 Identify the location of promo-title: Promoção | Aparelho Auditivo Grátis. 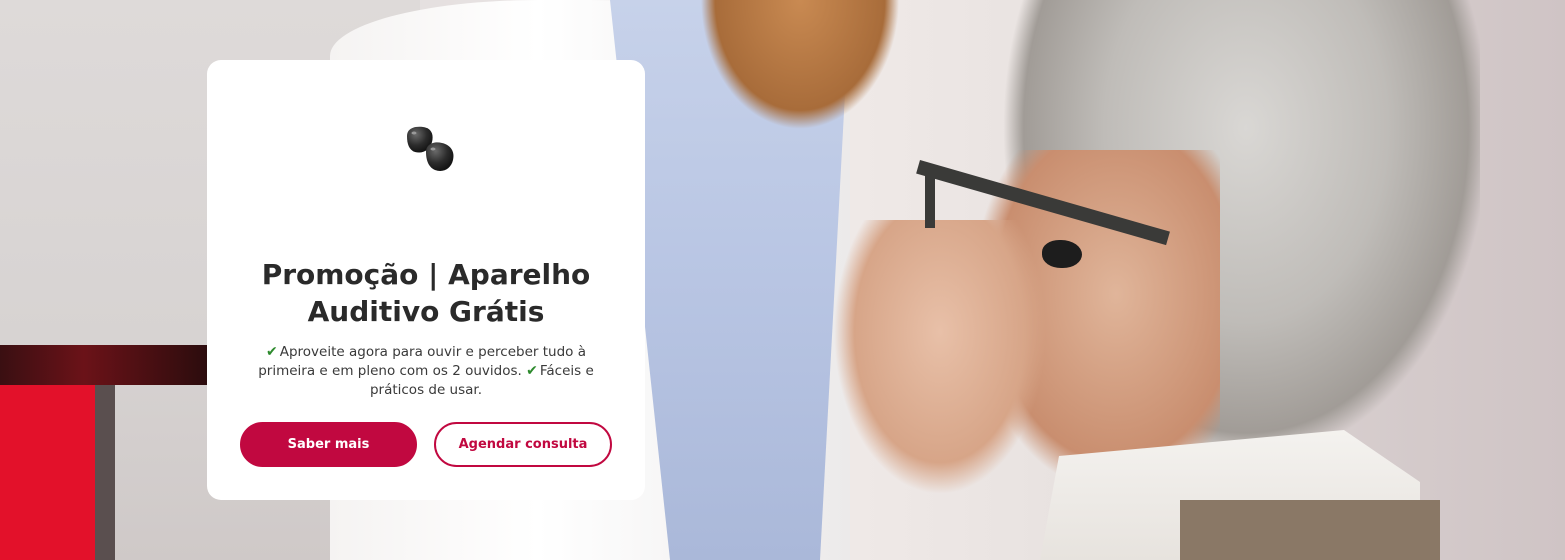
(426, 293).